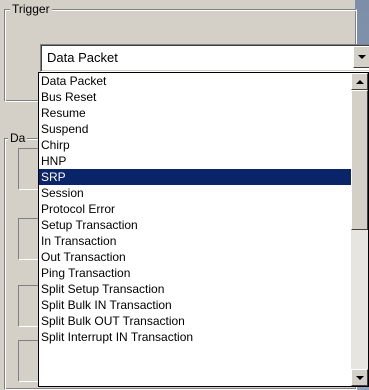 The image size is (369, 390). Describe the element at coordinates (195, 113) in the screenshot. I see `dropdown-item: Resume` at that location.